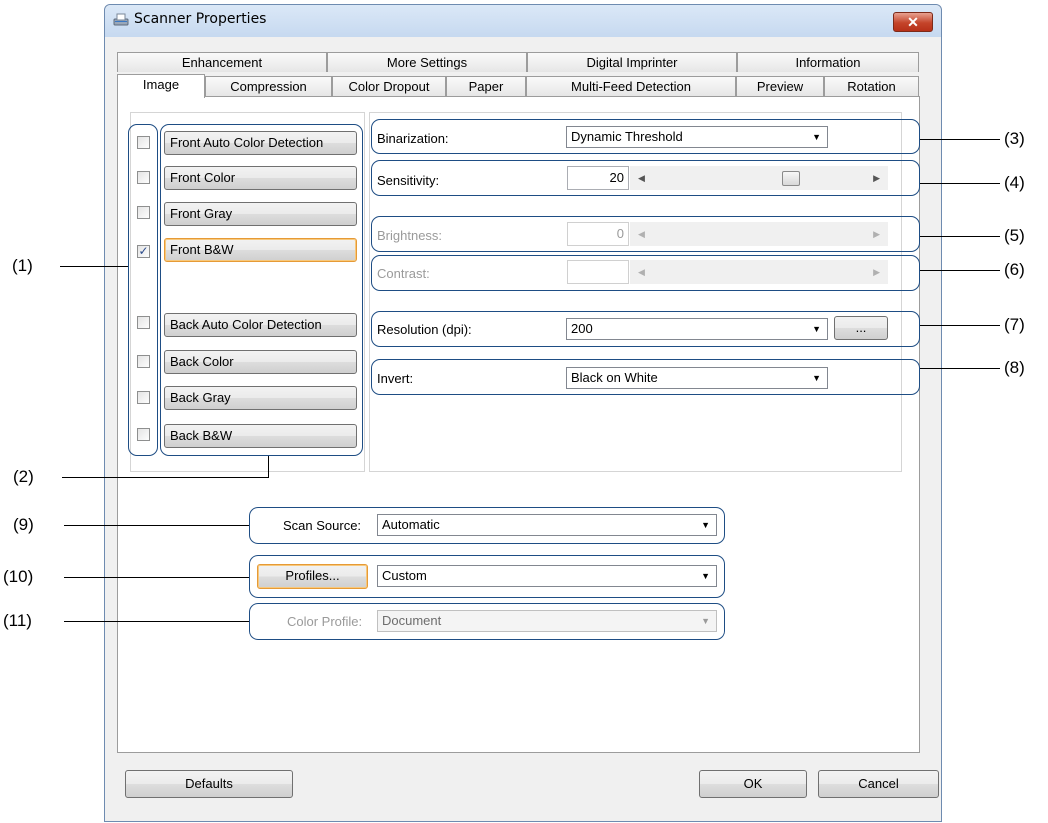 The width and height of the screenshot is (1048, 823). Describe the element at coordinates (913, 22) in the screenshot. I see `close-button: ✕` at that location.